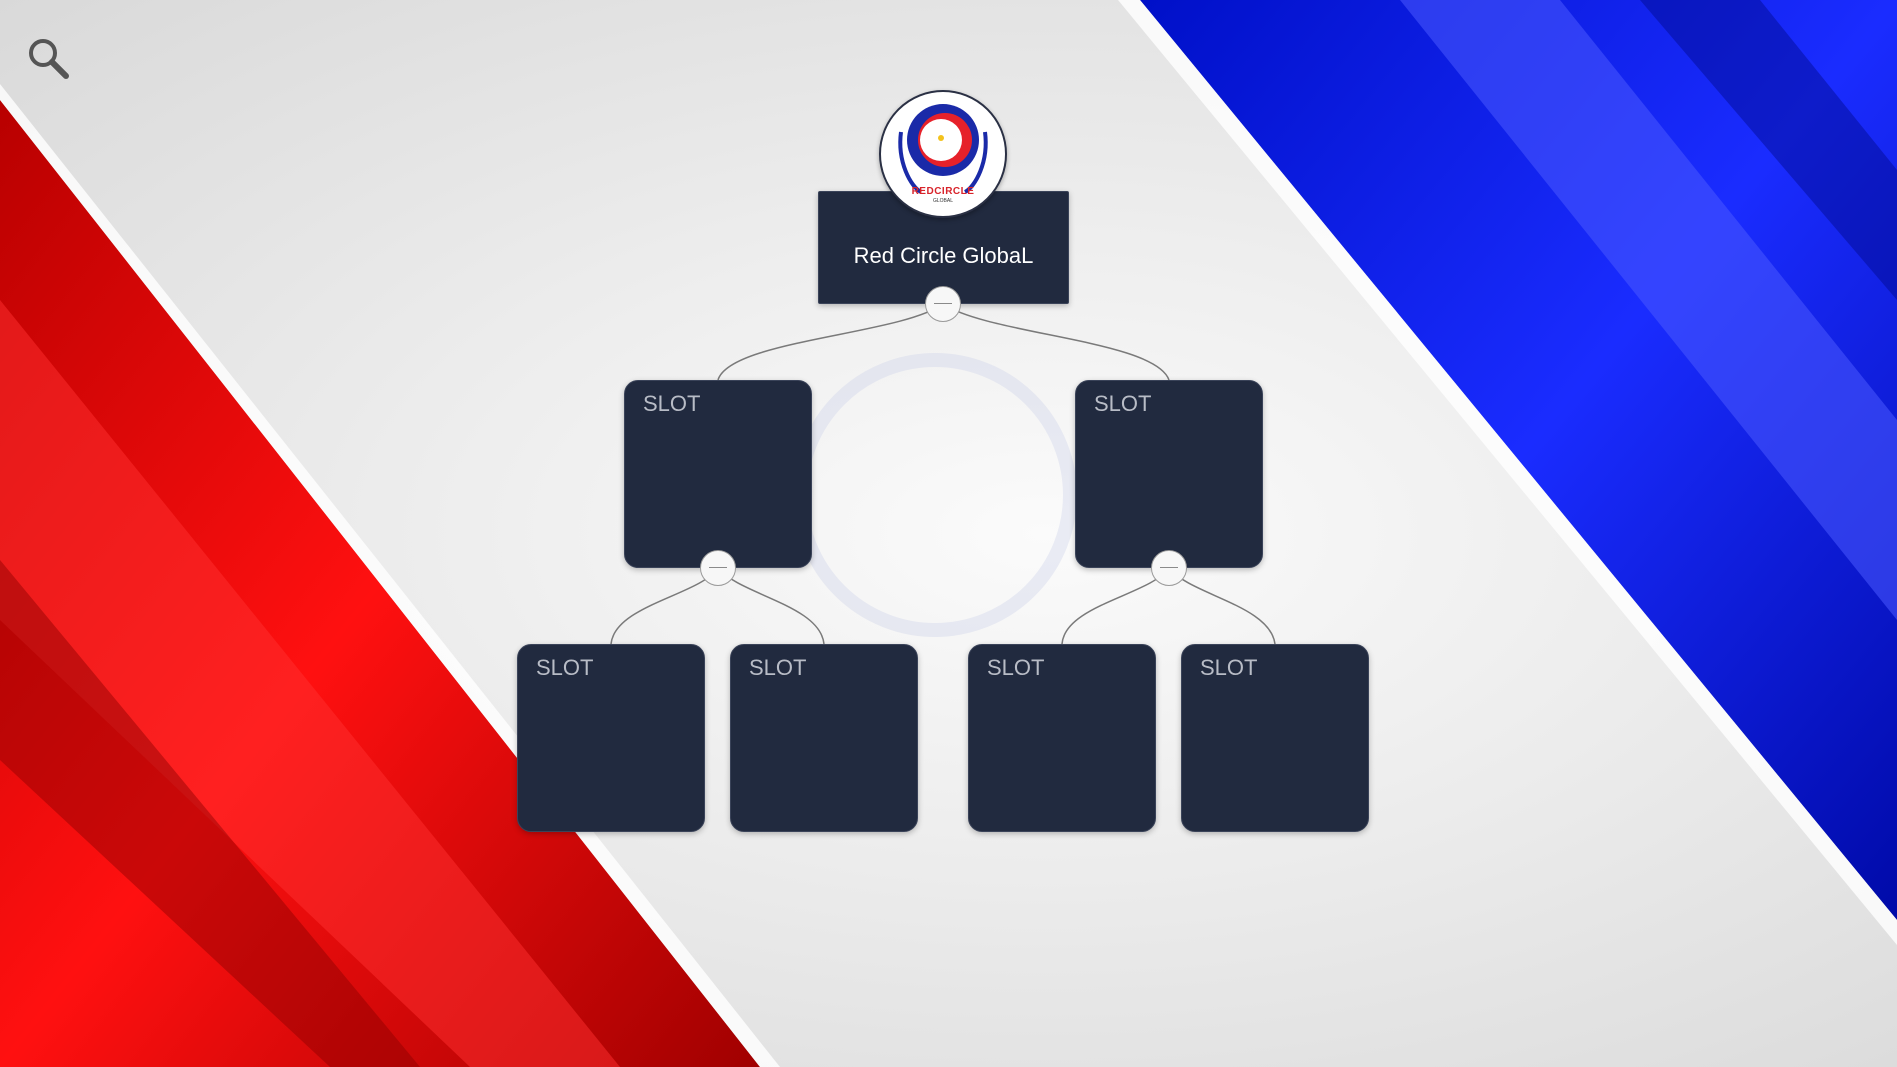  I want to click on slot-node-l2-2: SLOT, so click(824, 738).